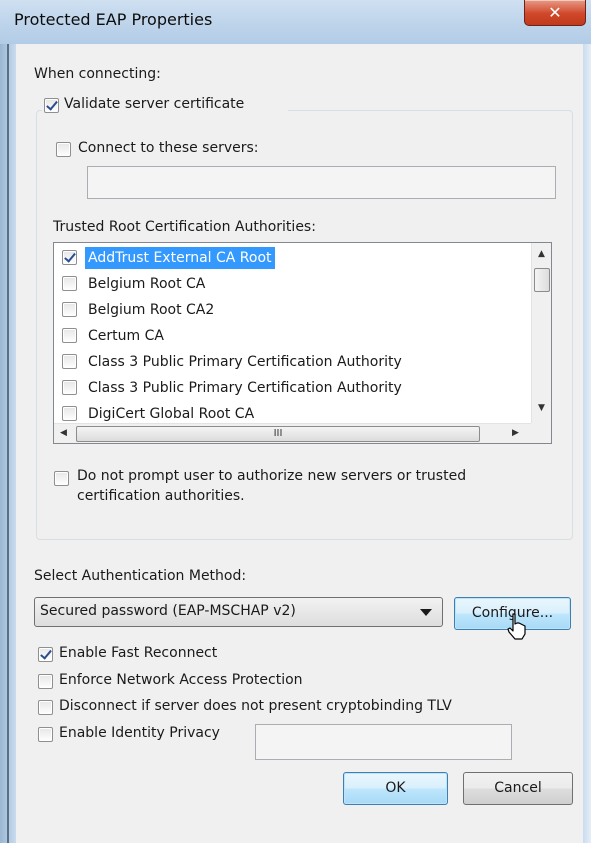 This screenshot has height=843, width=591. I want to click on window-frame-edge, so click(8, 443).